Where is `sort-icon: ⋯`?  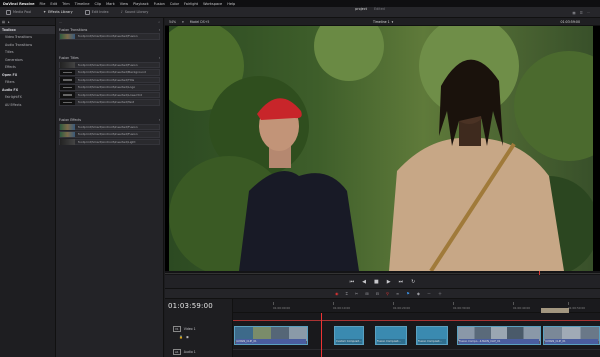 sort-icon: ⋯ is located at coordinates (60, 22).